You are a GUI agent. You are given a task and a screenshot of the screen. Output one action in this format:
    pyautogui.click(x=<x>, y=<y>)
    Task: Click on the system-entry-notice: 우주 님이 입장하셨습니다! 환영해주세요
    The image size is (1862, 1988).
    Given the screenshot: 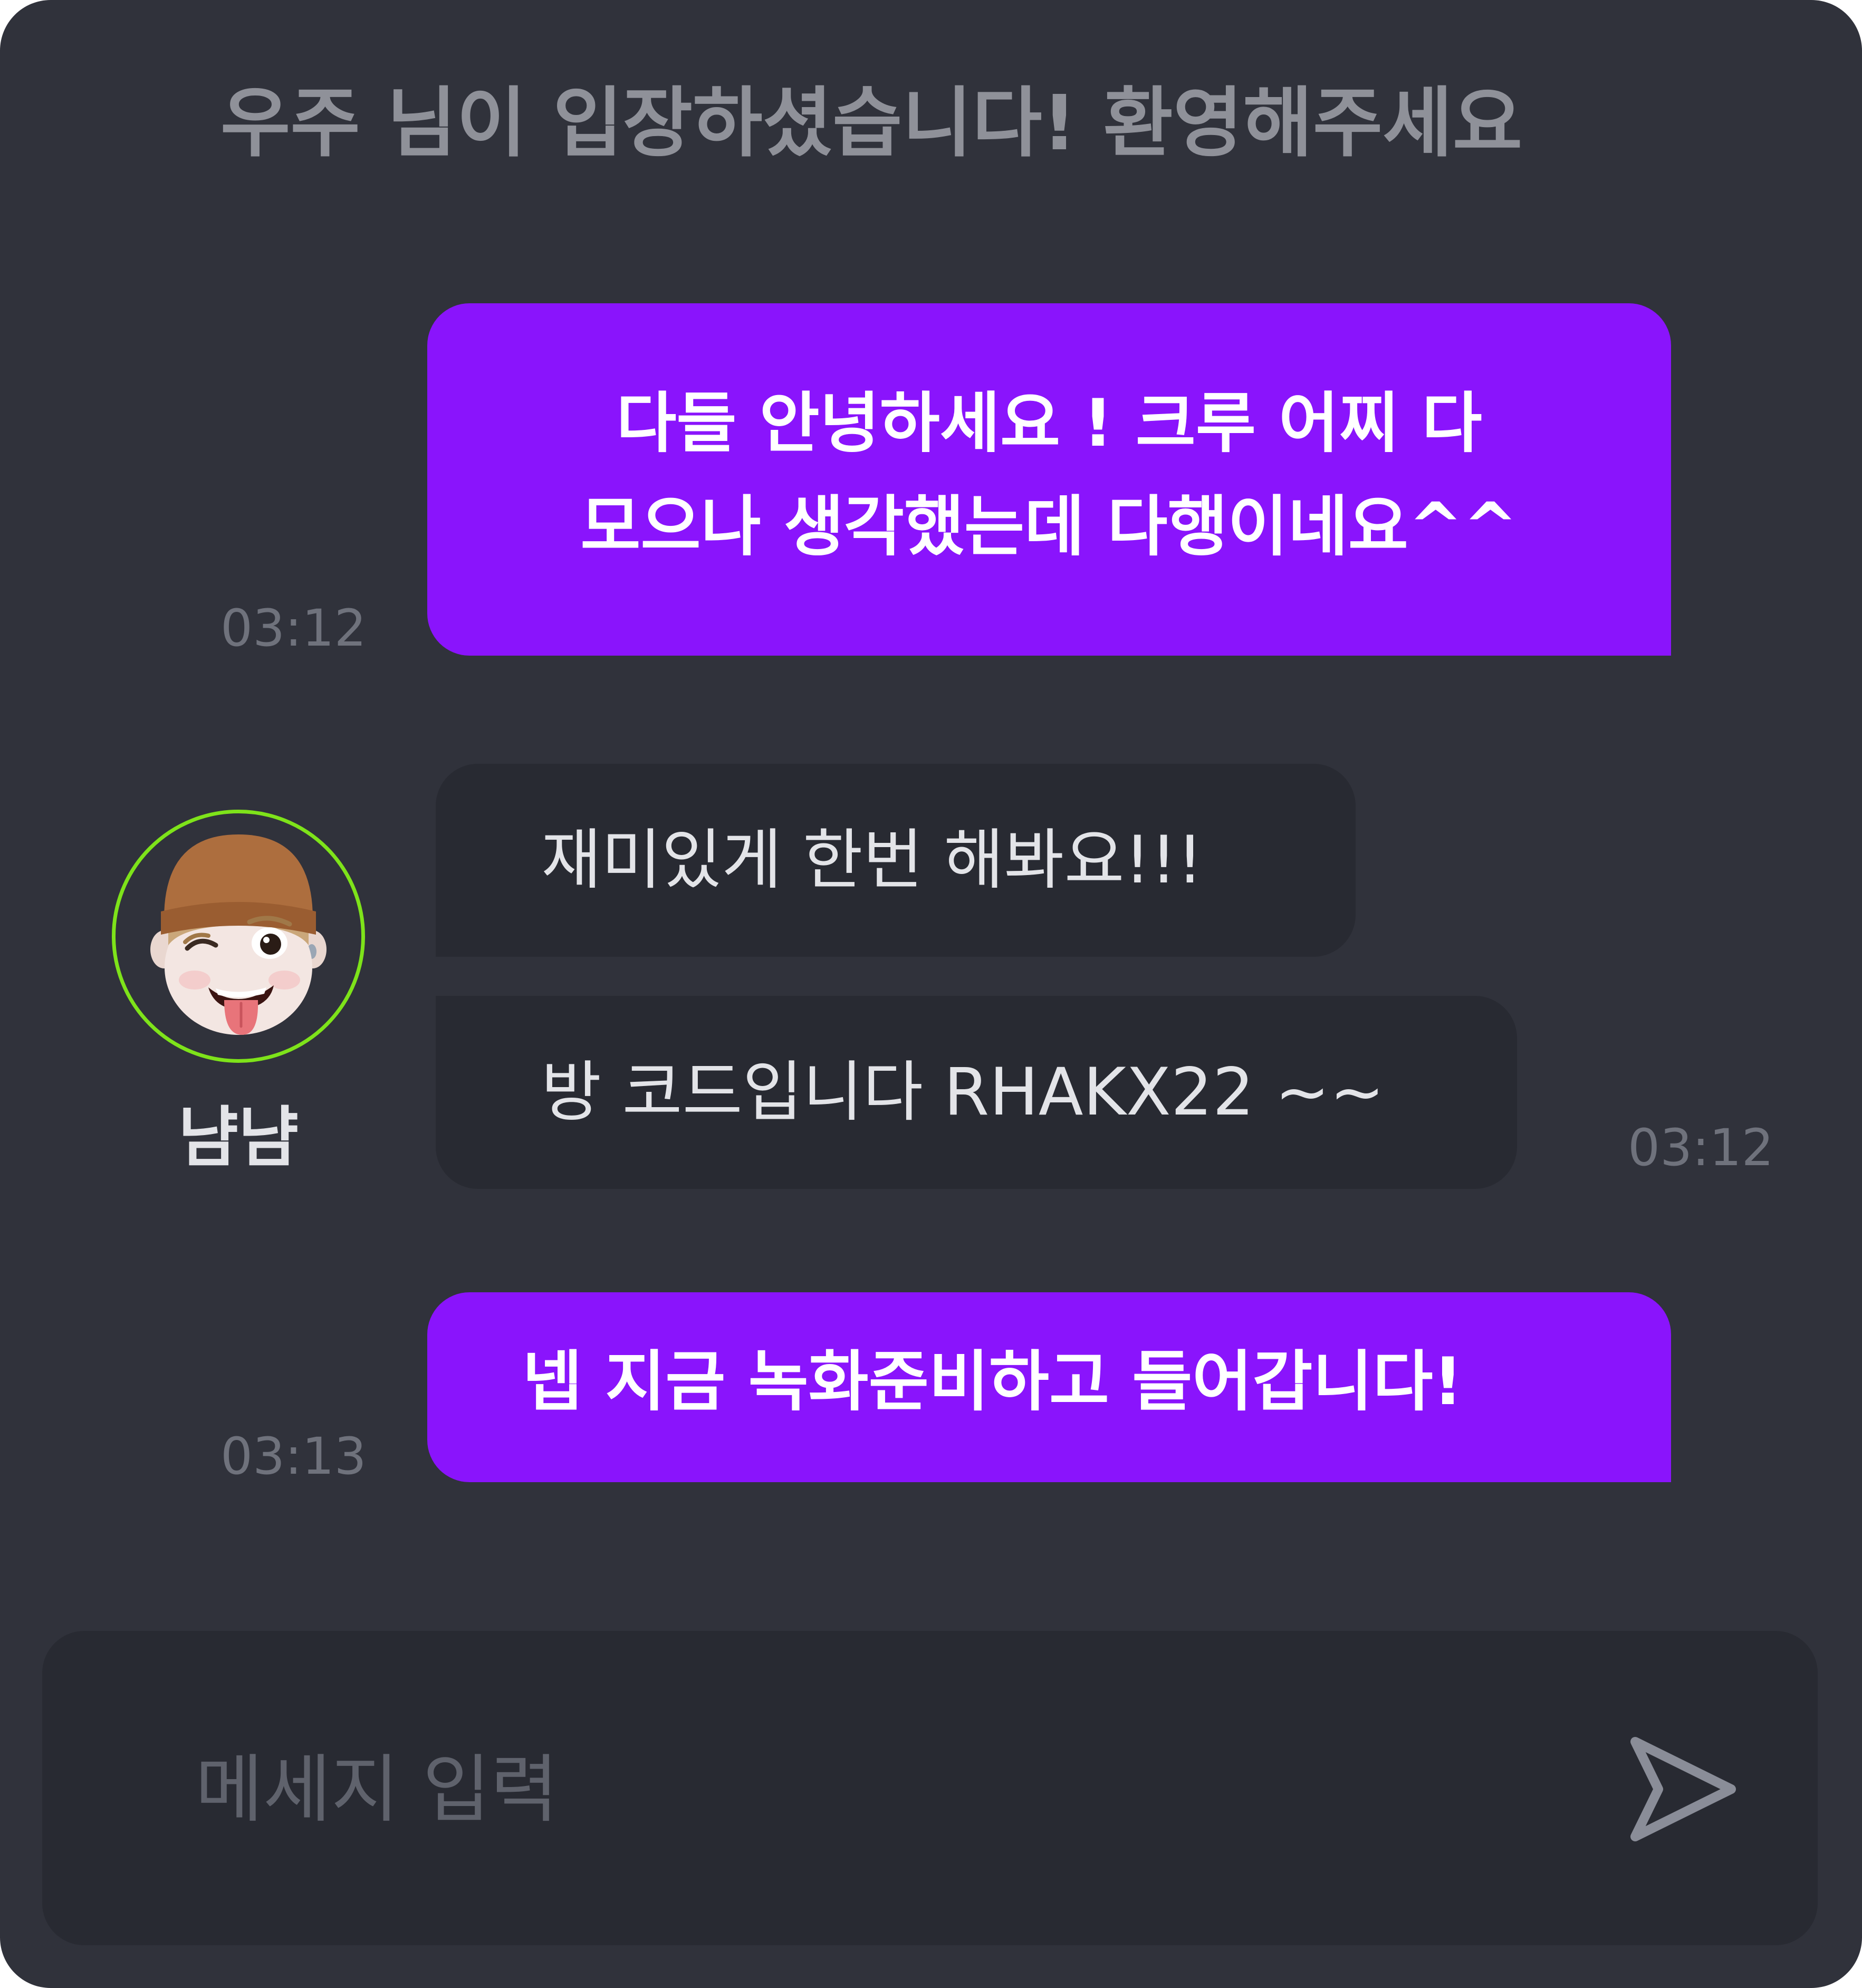 What is the action you would take?
    pyautogui.click(x=872, y=123)
    